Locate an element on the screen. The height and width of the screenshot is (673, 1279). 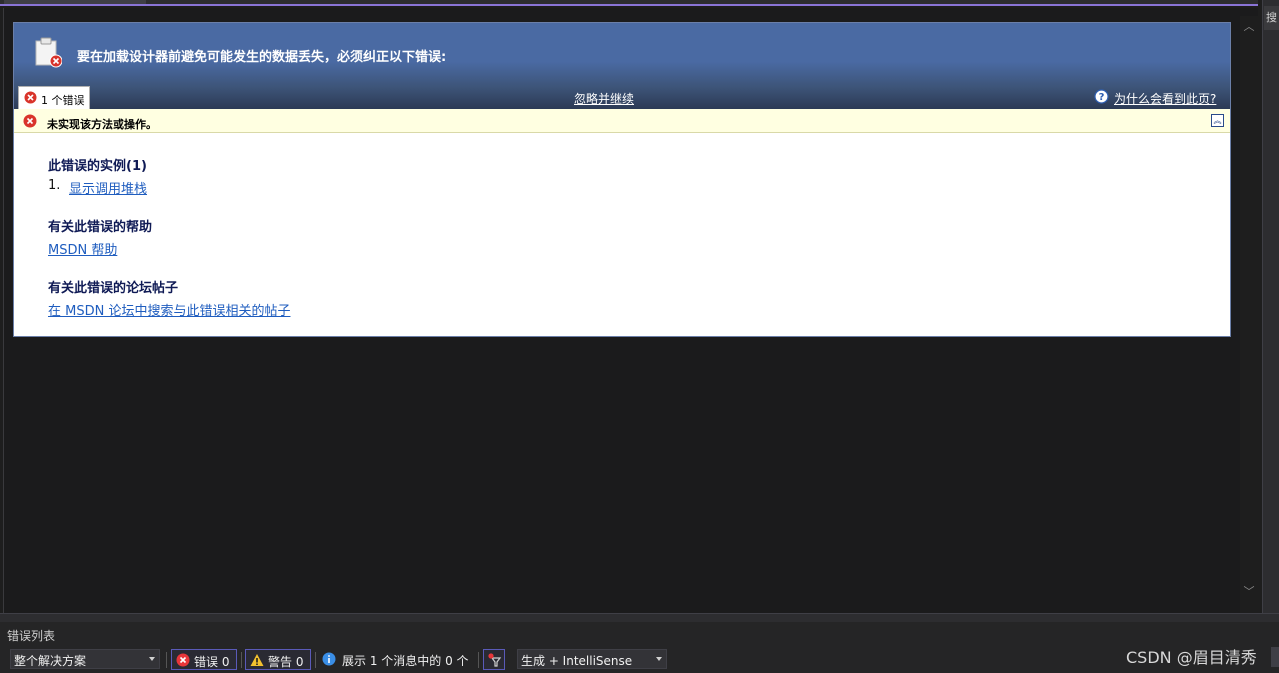
msdn-forum-search-link: 在 MSDN 论坛中搜索与此错误相关的帖子 is located at coordinates (169, 309).